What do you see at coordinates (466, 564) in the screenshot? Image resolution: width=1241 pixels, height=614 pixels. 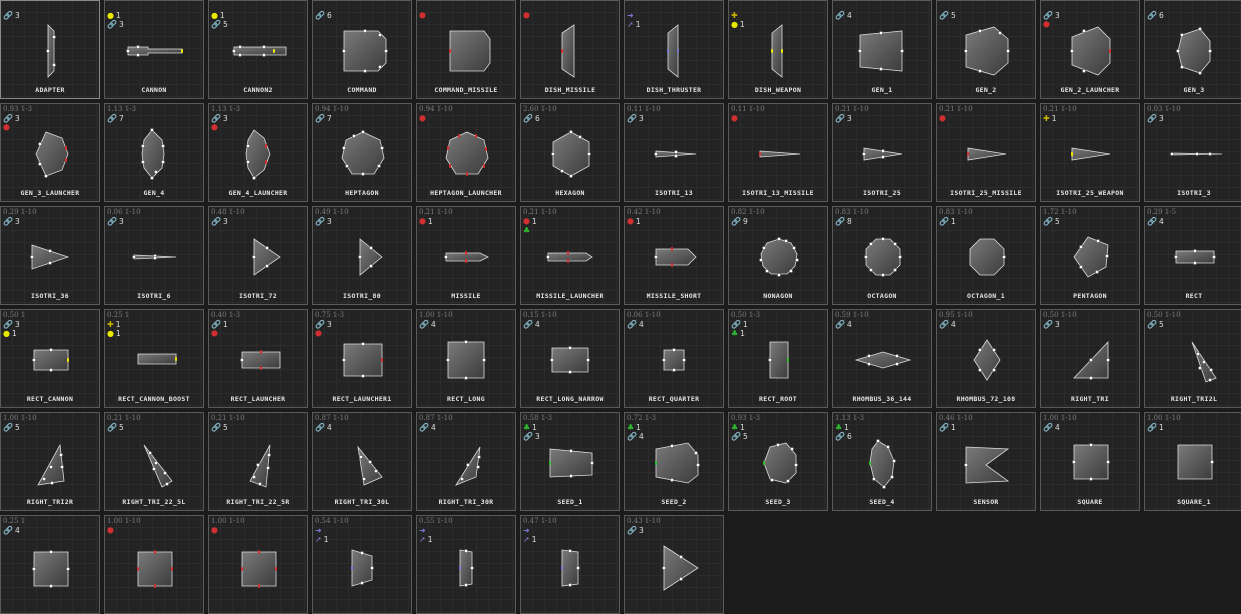 I see `block-tile-unlabeled-64: 0.55 1-10 ➜ ➚ 1` at bounding box center [466, 564].